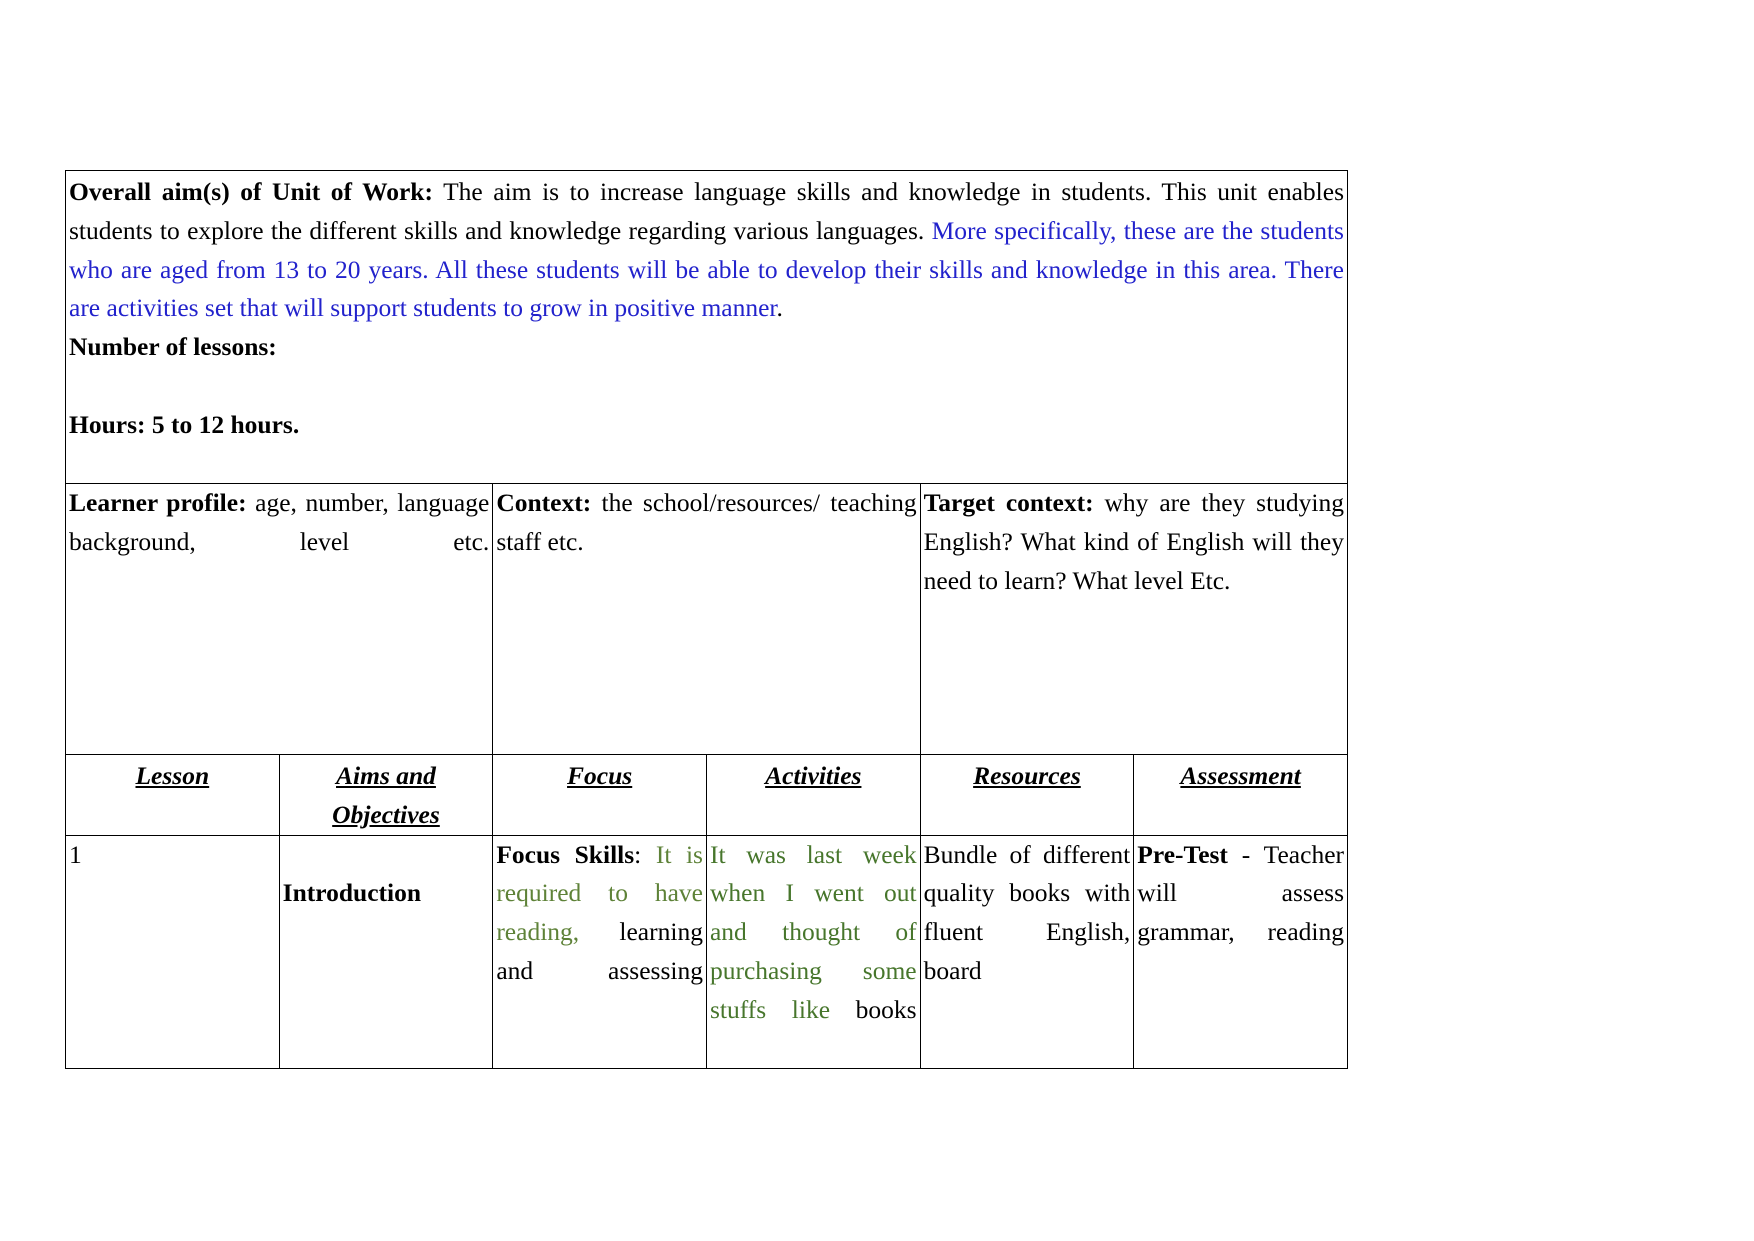  Describe the element at coordinates (1027, 775) in the screenshot. I see `header-label-resources: Resources` at that location.